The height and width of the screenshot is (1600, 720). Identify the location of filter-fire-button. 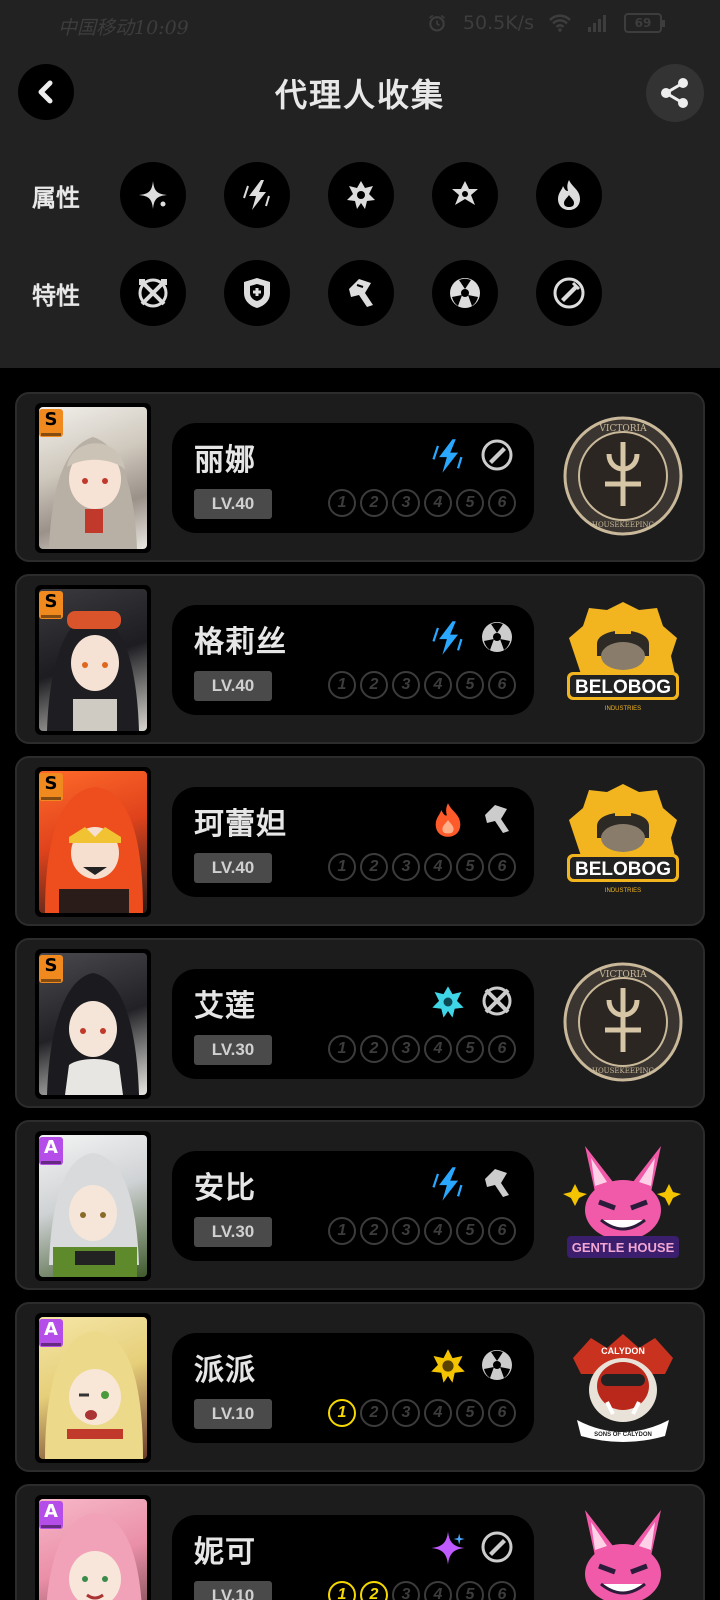
(569, 195).